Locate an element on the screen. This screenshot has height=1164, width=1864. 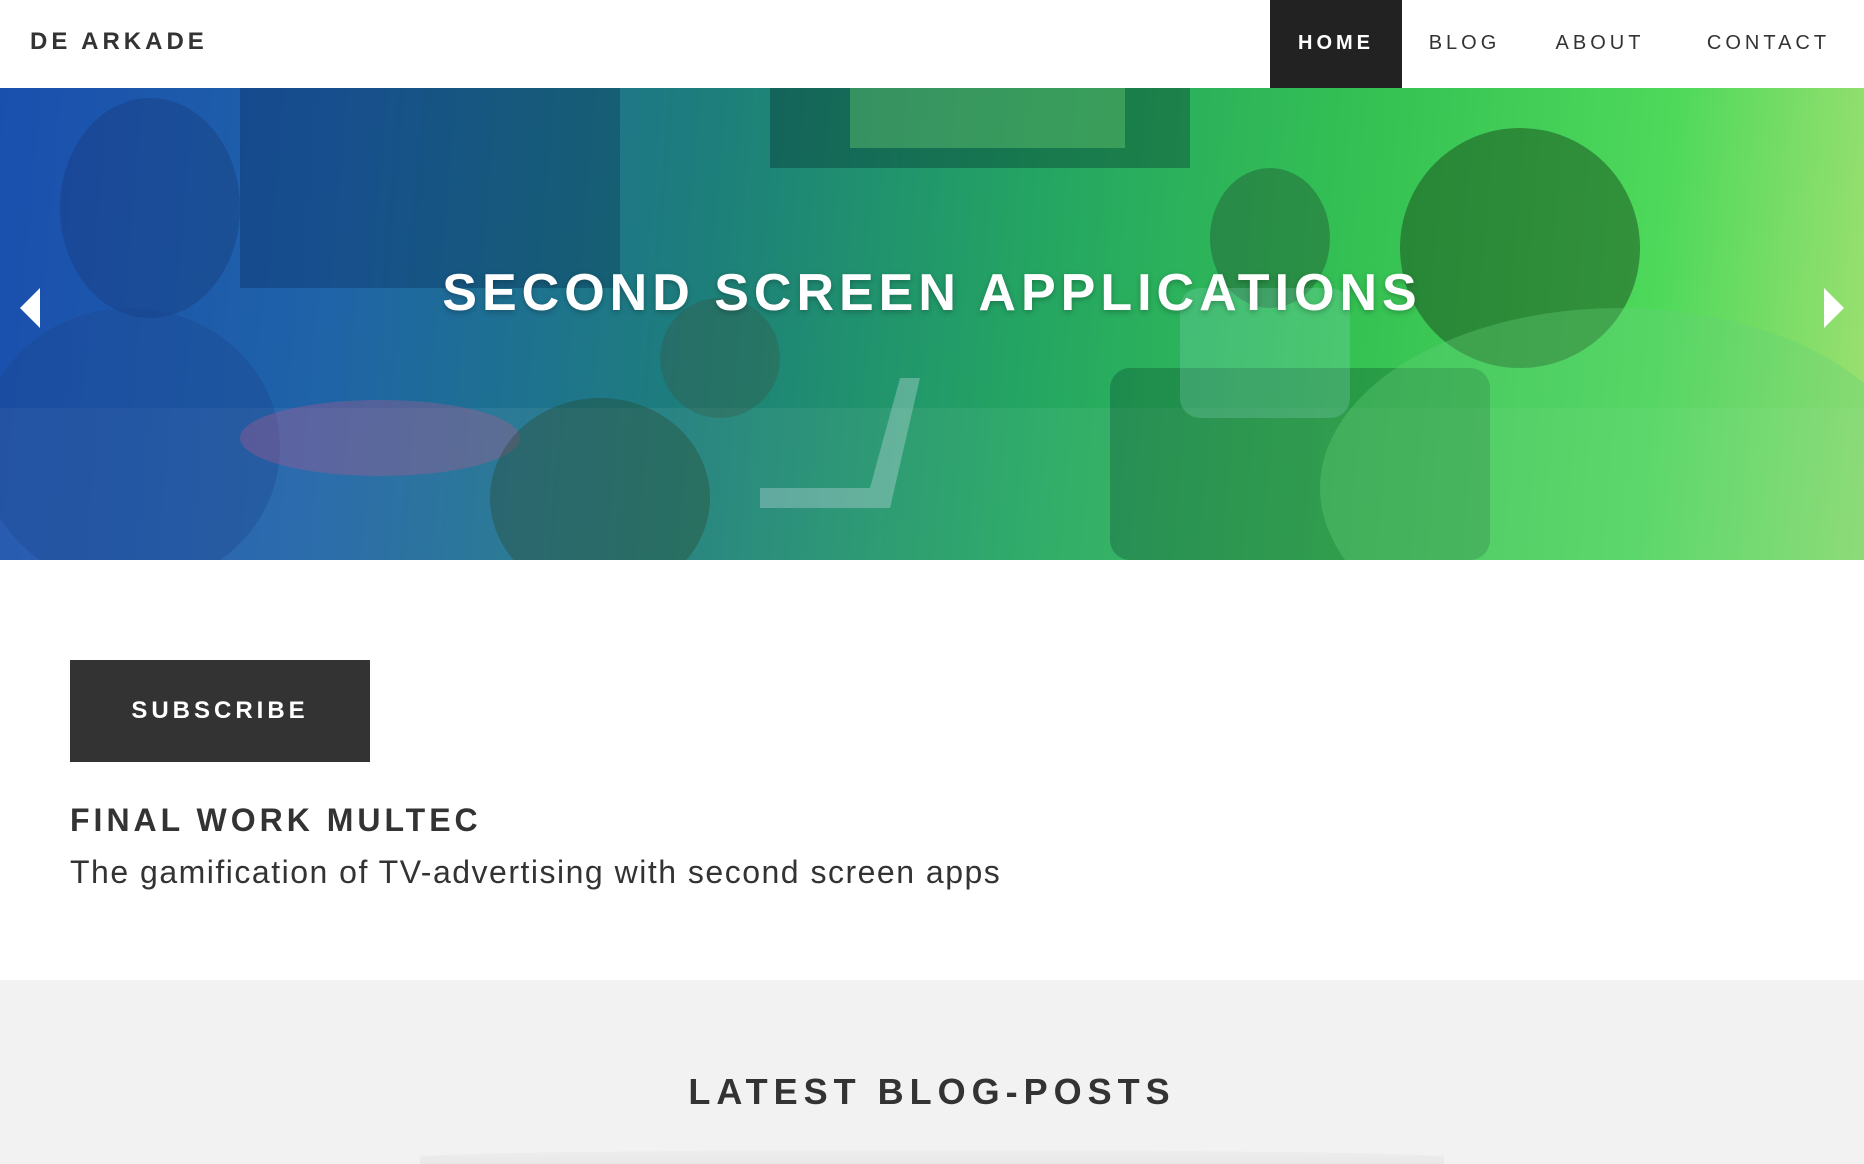
hero-title: SECOND SCREEN APPLICATIONS is located at coordinates (932, 293).